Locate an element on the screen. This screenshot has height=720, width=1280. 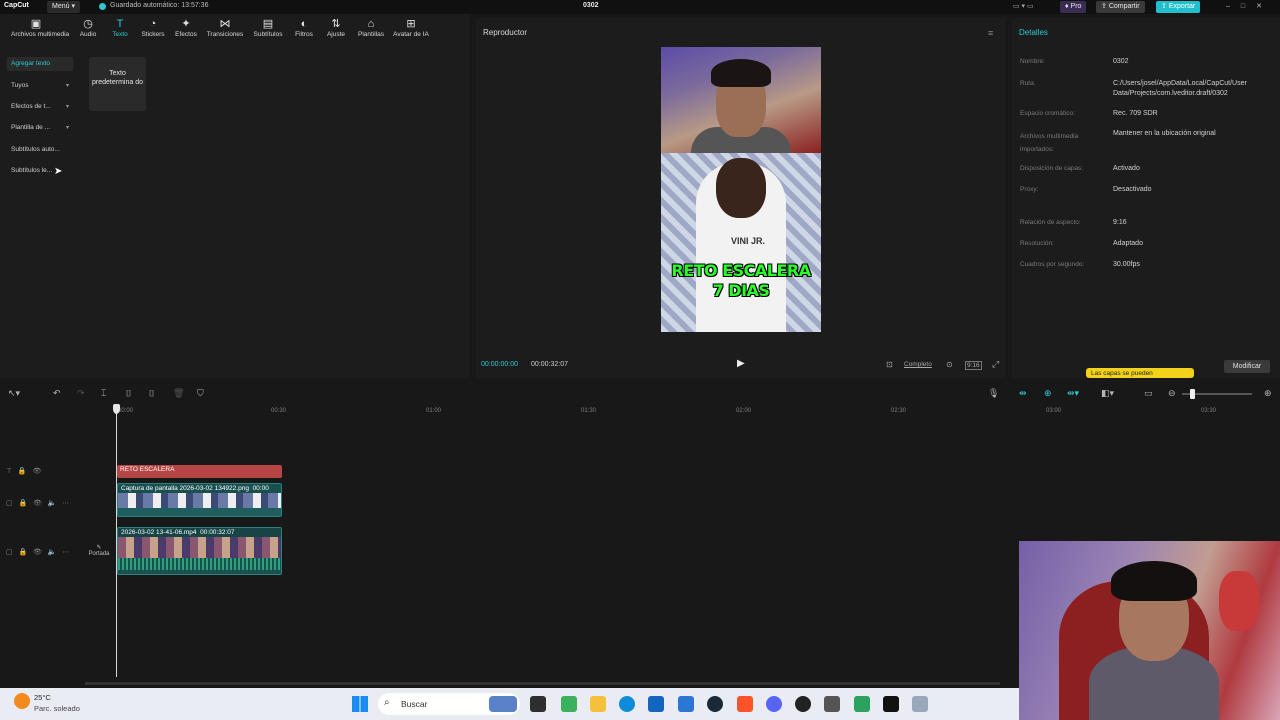
plush-toy is located at coordinates (1239, 601).